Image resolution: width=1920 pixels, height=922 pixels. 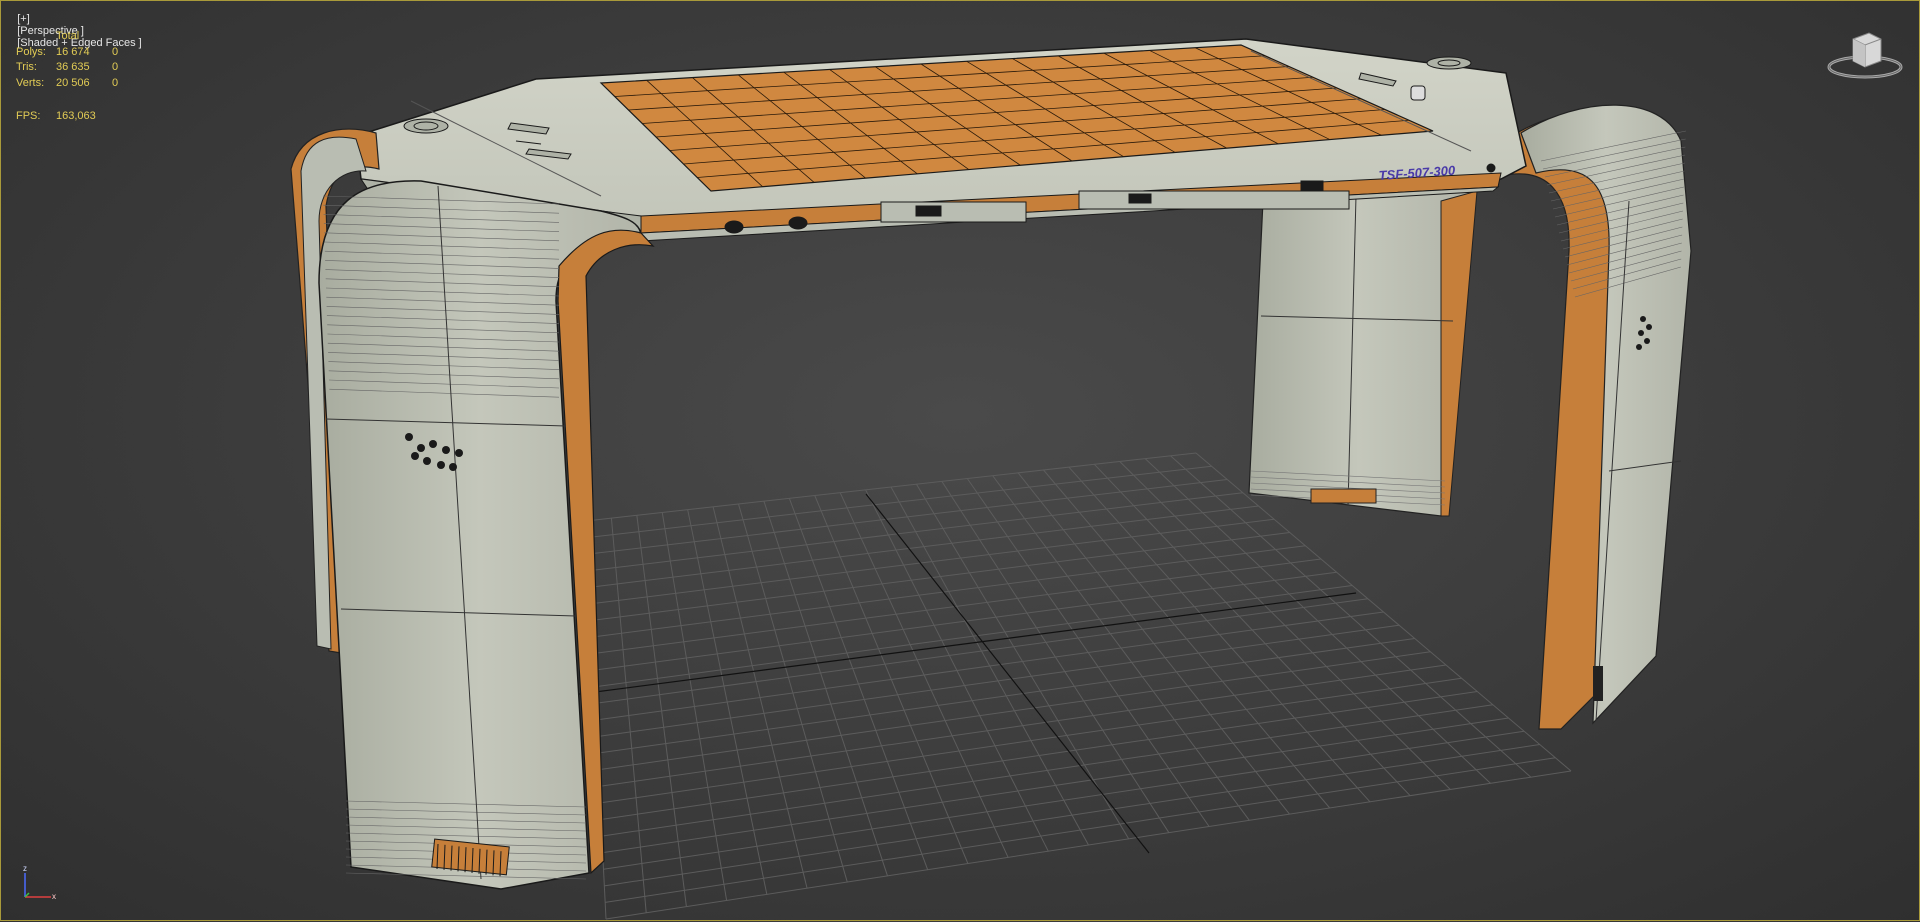 What do you see at coordinates (25, 868) in the screenshot?
I see `axis-z-label: z` at bounding box center [25, 868].